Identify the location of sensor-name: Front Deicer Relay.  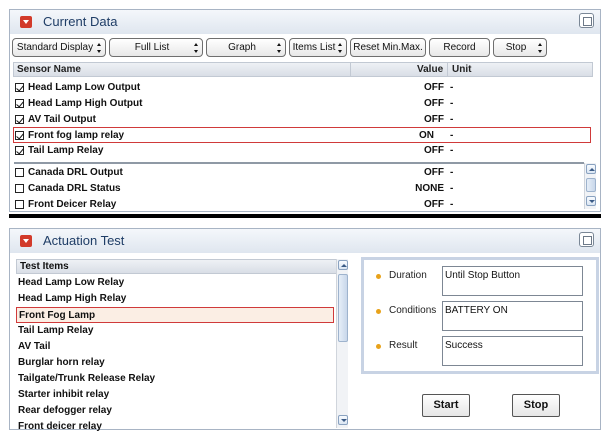
(72, 204).